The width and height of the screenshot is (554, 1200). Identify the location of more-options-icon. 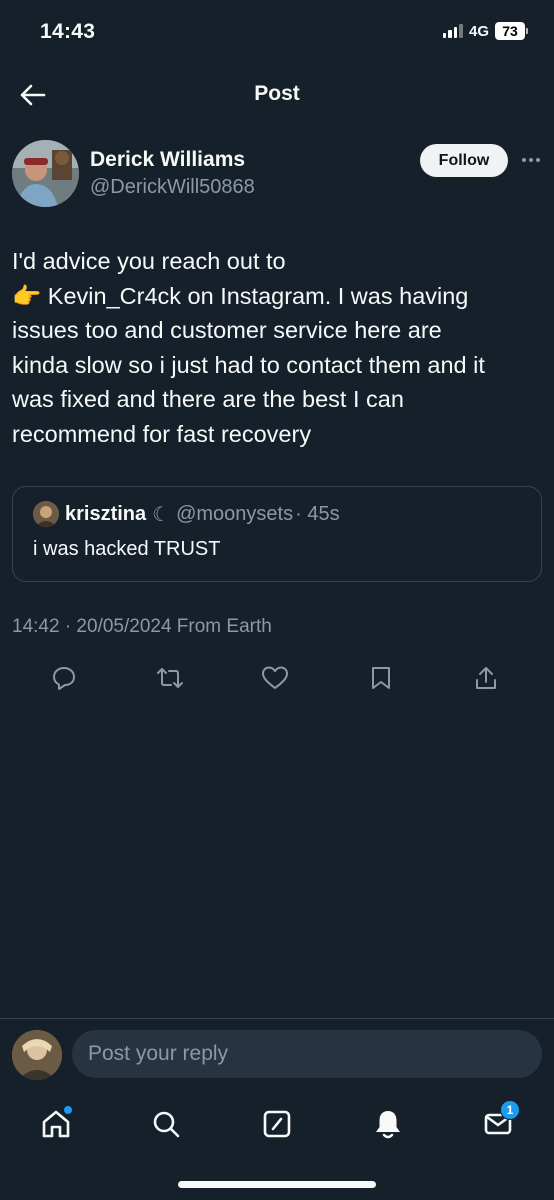
(531, 160).